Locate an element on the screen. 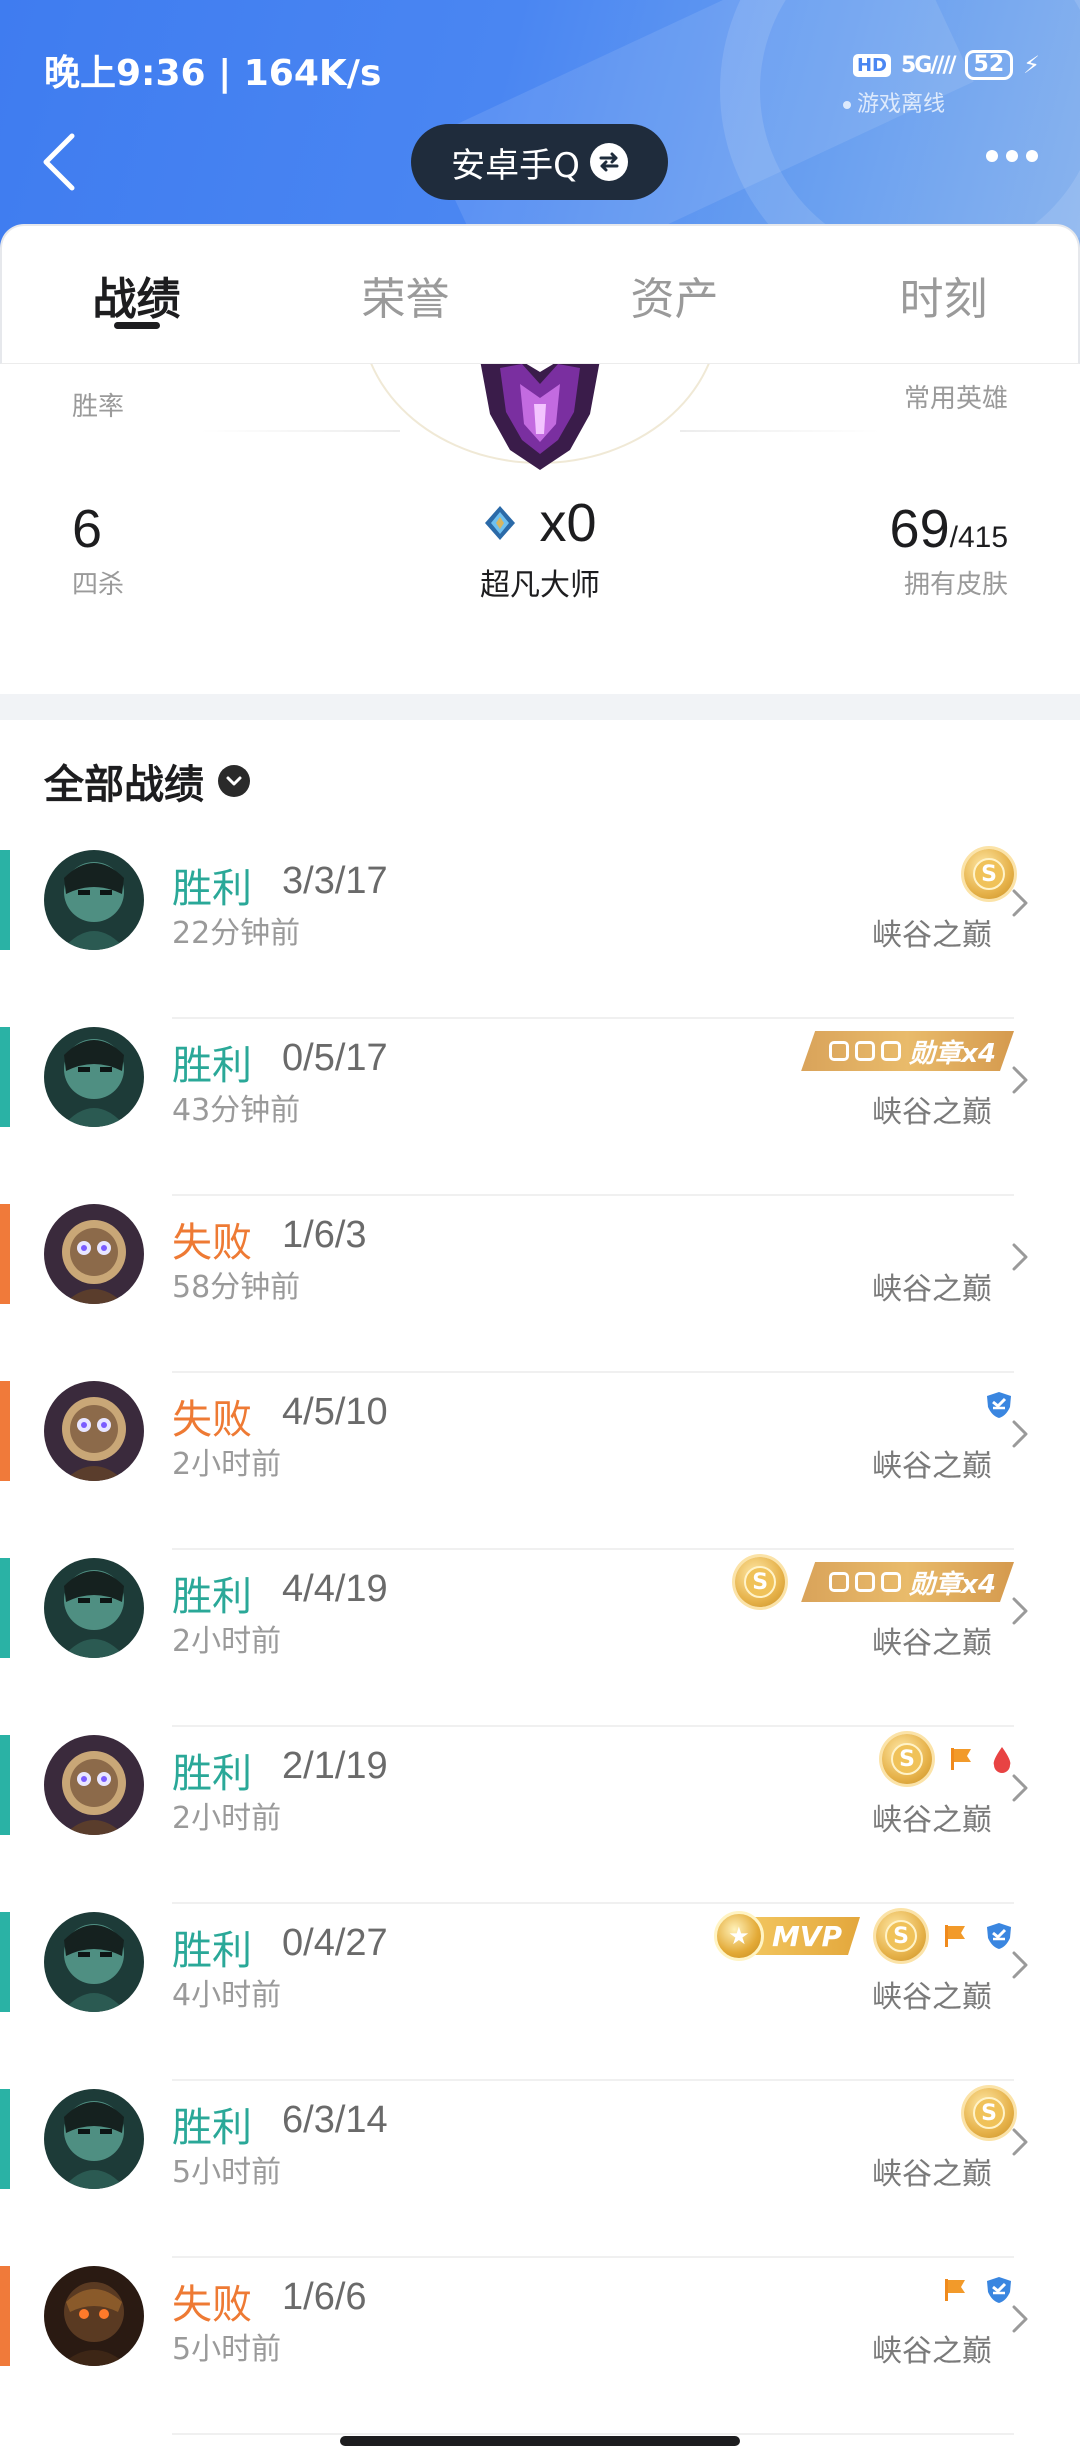 Image resolution: width=1080 pixels, height=2460 pixels. match-time: 22分钟前 is located at coordinates (236, 933).